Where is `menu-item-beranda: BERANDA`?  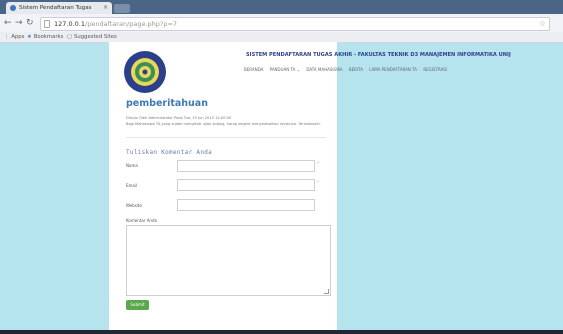 menu-item-beranda: BERANDA is located at coordinates (253, 69).